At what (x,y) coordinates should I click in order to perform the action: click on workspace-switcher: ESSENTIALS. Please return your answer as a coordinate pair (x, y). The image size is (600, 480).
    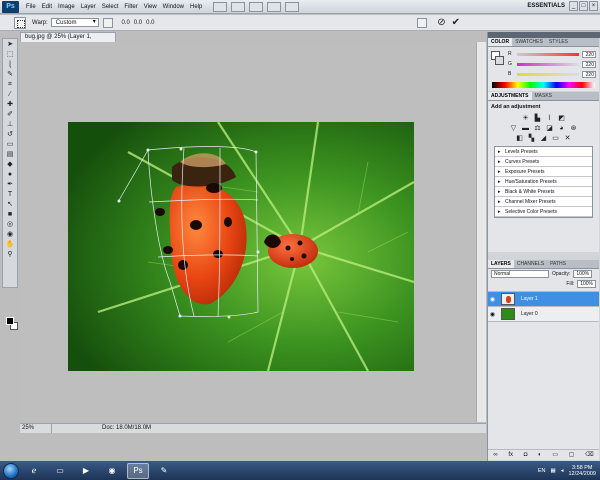
    Looking at the image, I should click on (546, 6).